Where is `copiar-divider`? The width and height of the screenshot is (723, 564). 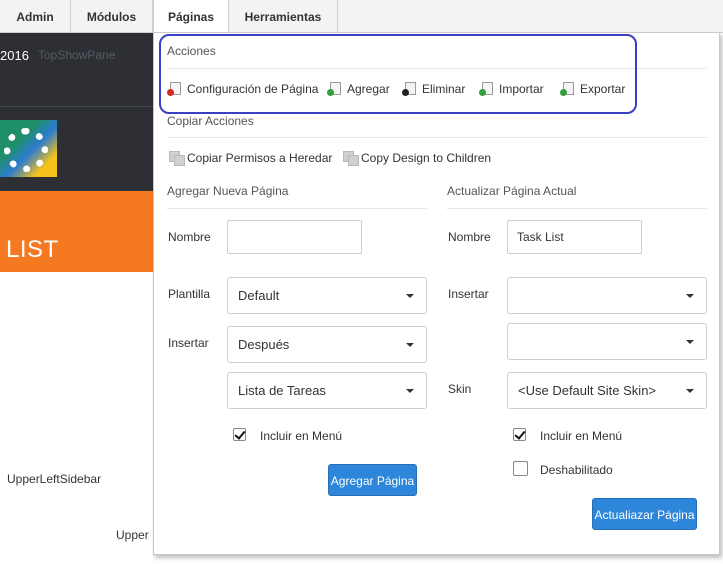 copiar-divider is located at coordinates (437, 137).